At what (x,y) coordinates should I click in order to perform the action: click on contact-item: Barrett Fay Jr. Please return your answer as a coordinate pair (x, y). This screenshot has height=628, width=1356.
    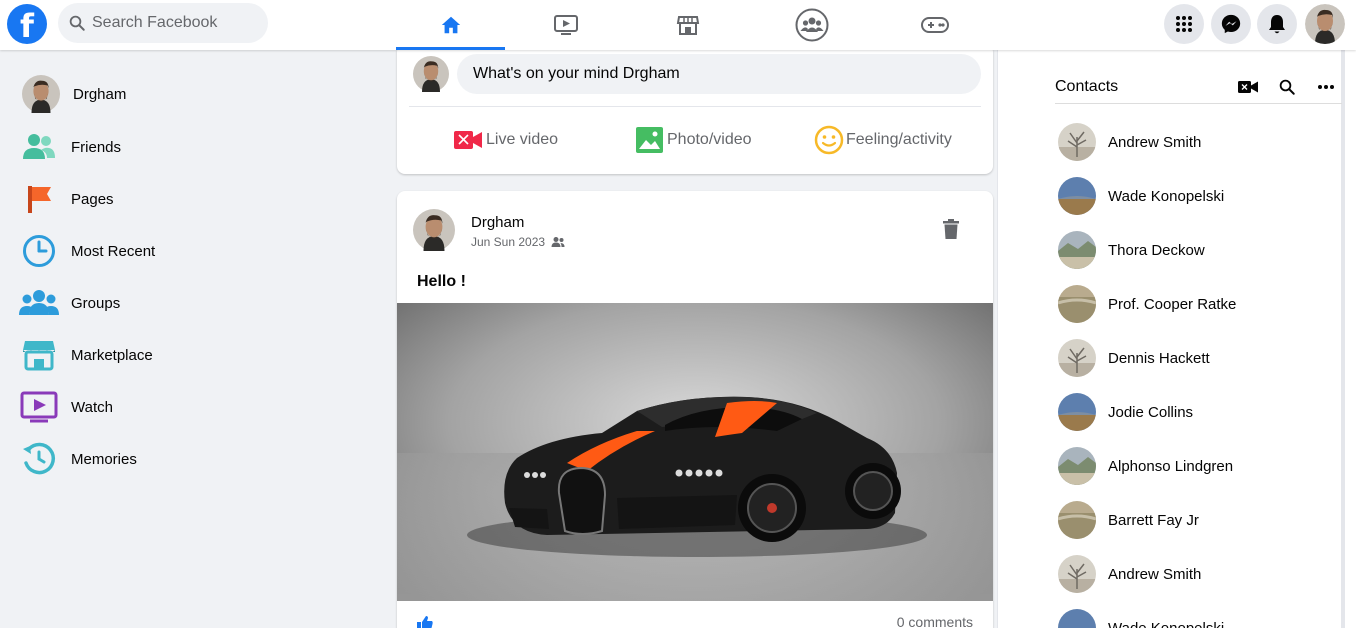
    Looking at the image, I should click on (1128, 520).